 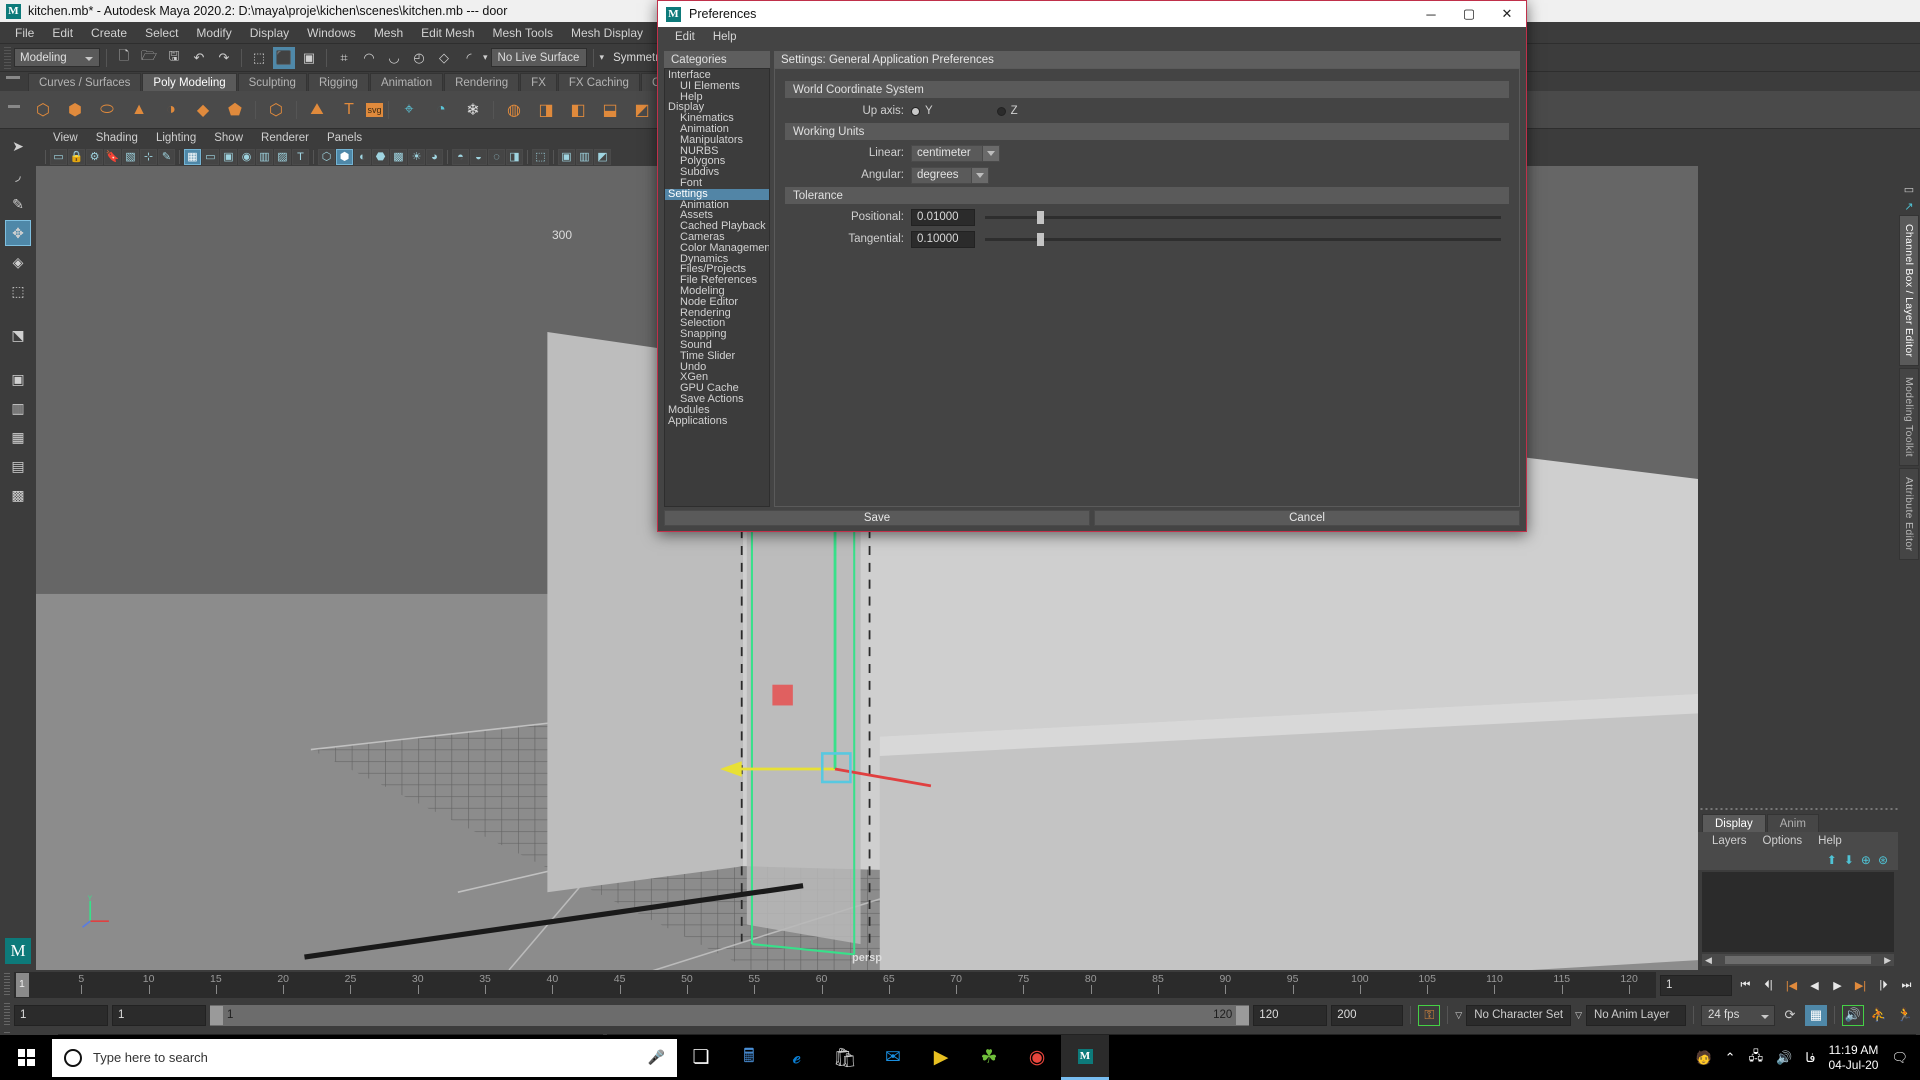 I want to click on chrome-icon: ◉, so click(x=1037, y=1057).